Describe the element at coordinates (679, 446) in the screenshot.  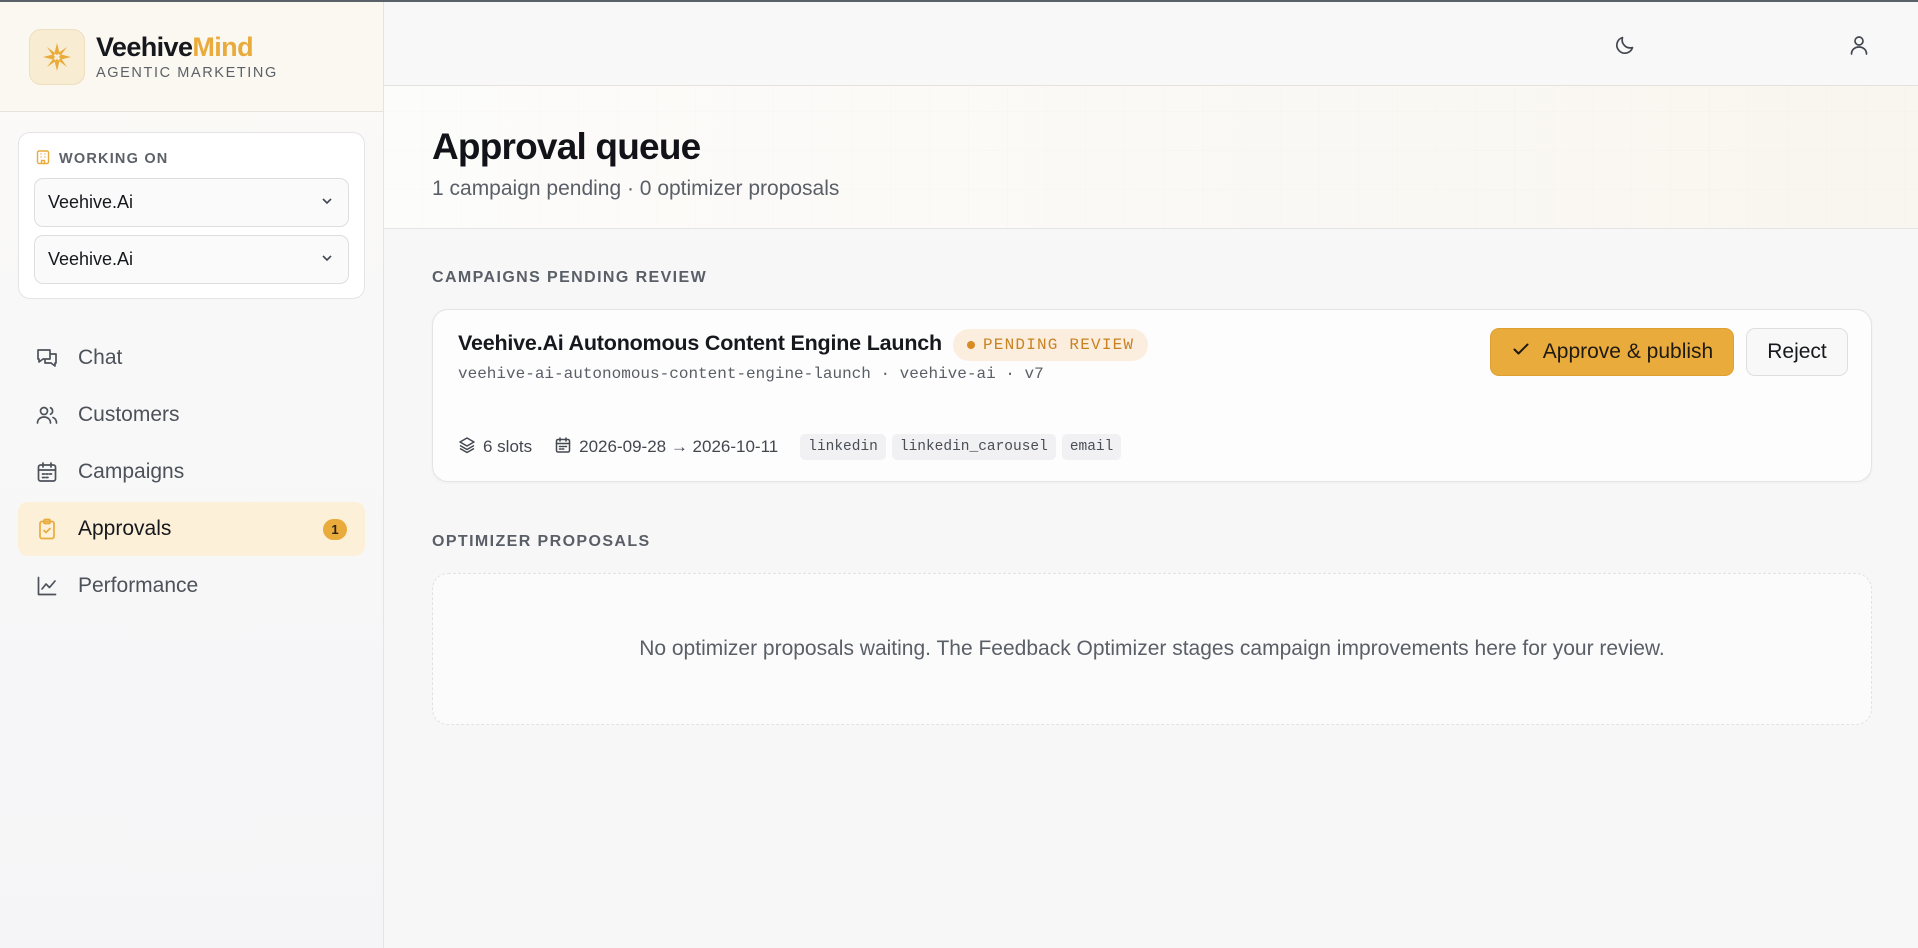
I see `date-range: 2026-09-28 → 2026-10-11` at that location.